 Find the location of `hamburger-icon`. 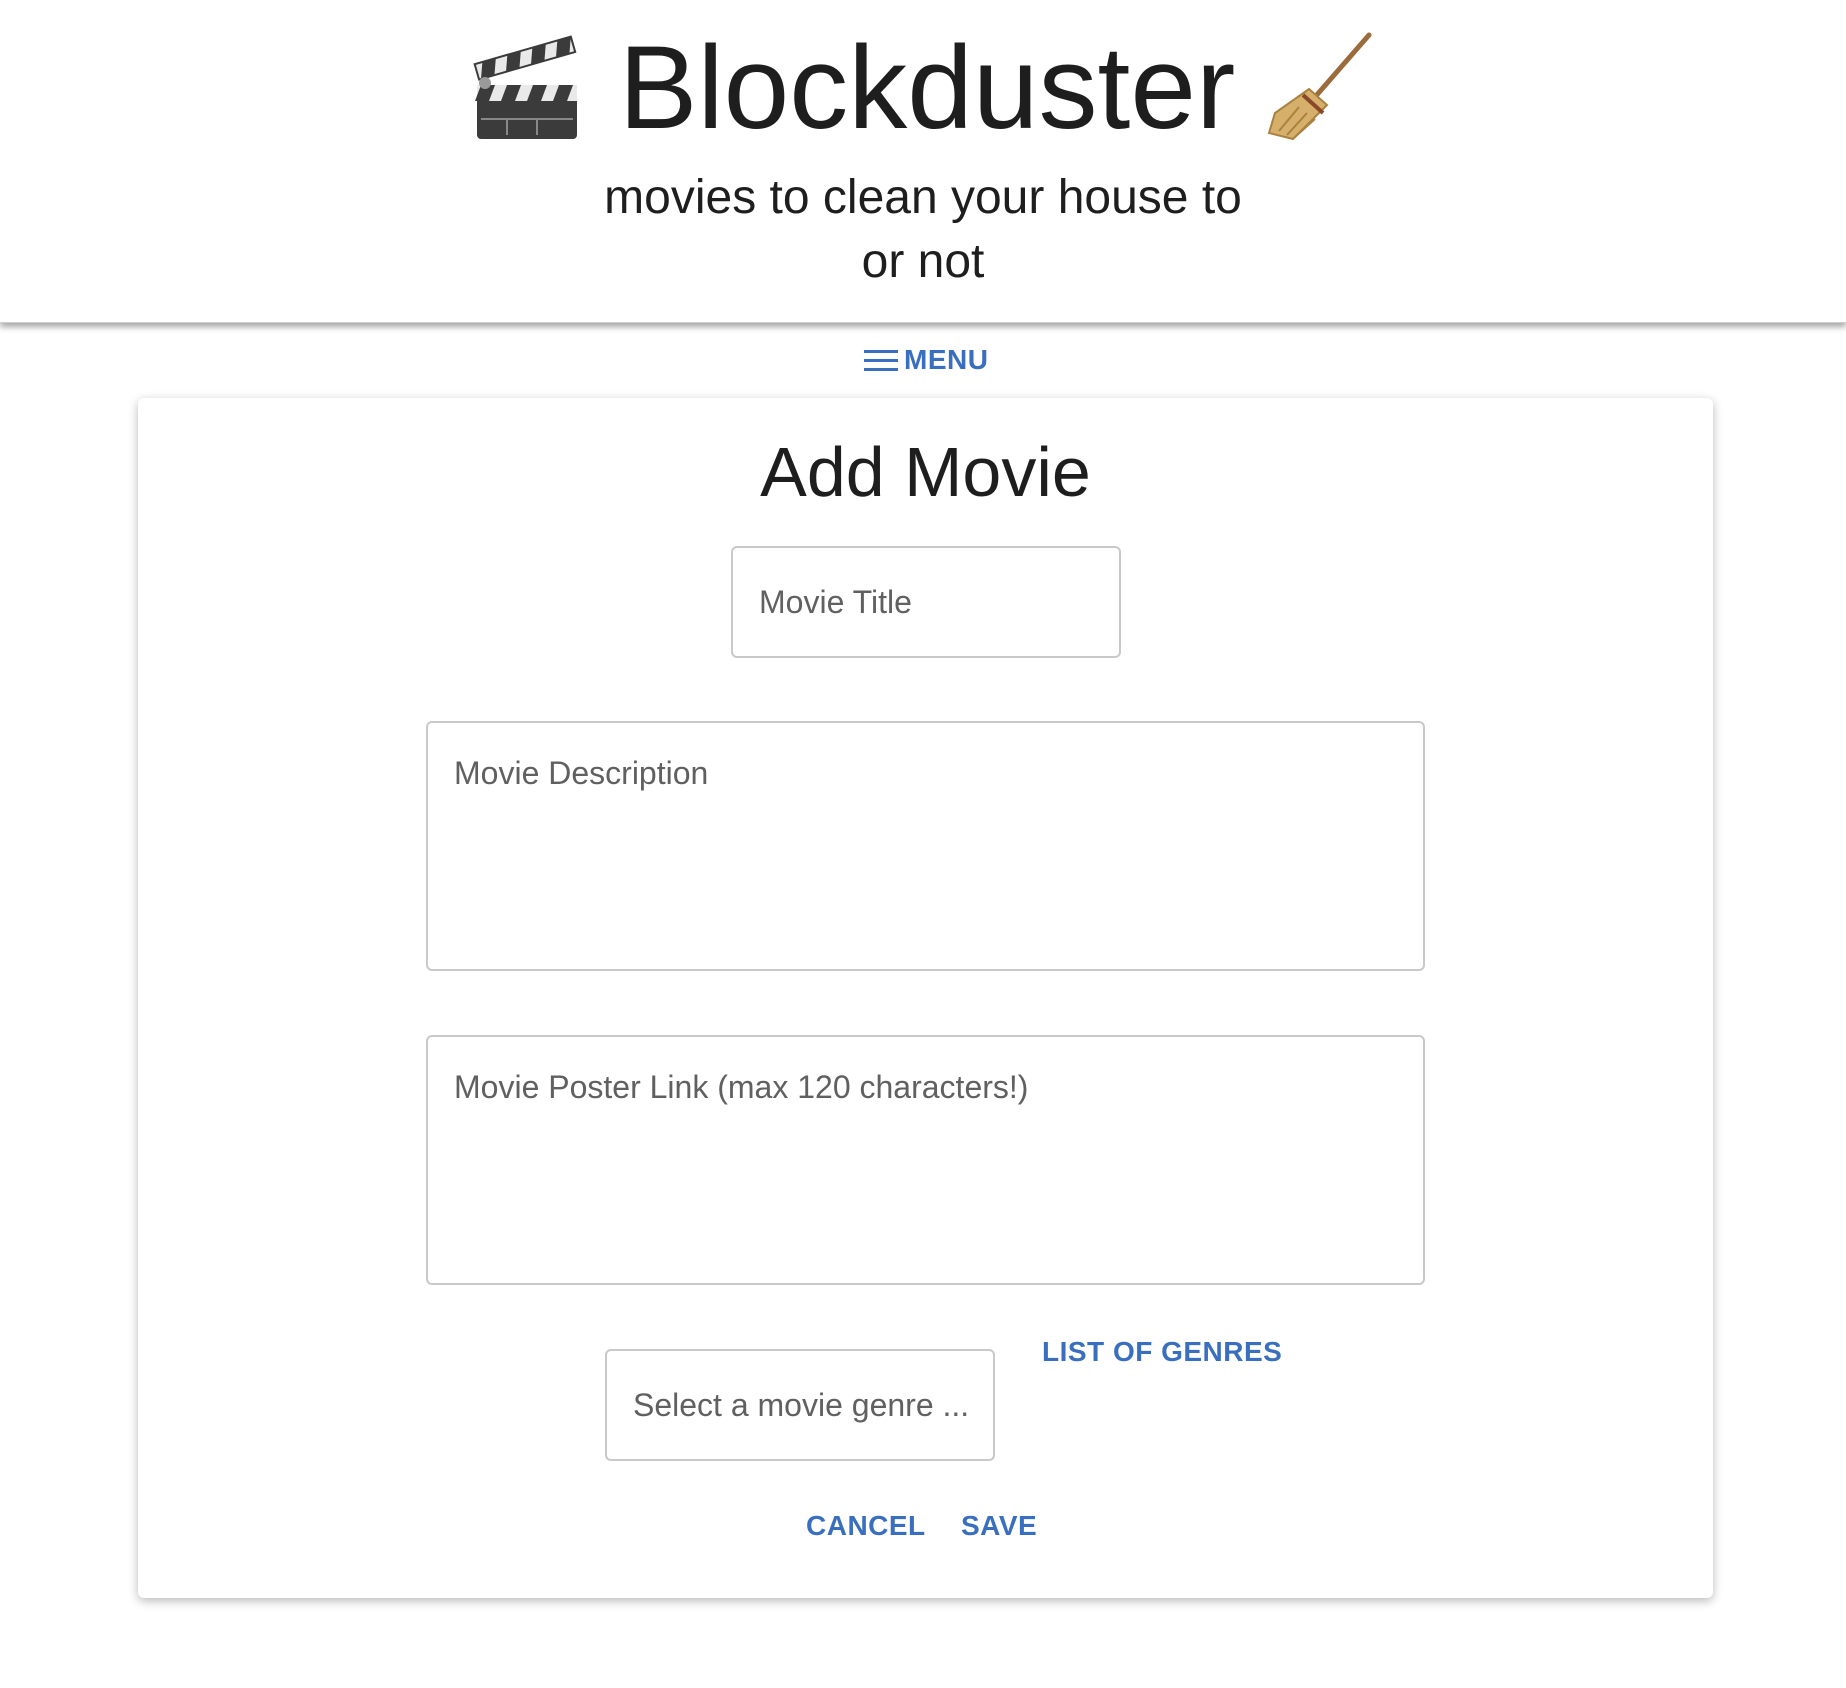

hamburger-icon is located at coordinates (881, 360).